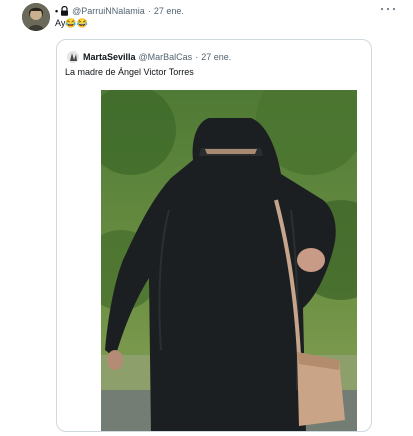  I want to click on lock-icon, so click(64, 10).